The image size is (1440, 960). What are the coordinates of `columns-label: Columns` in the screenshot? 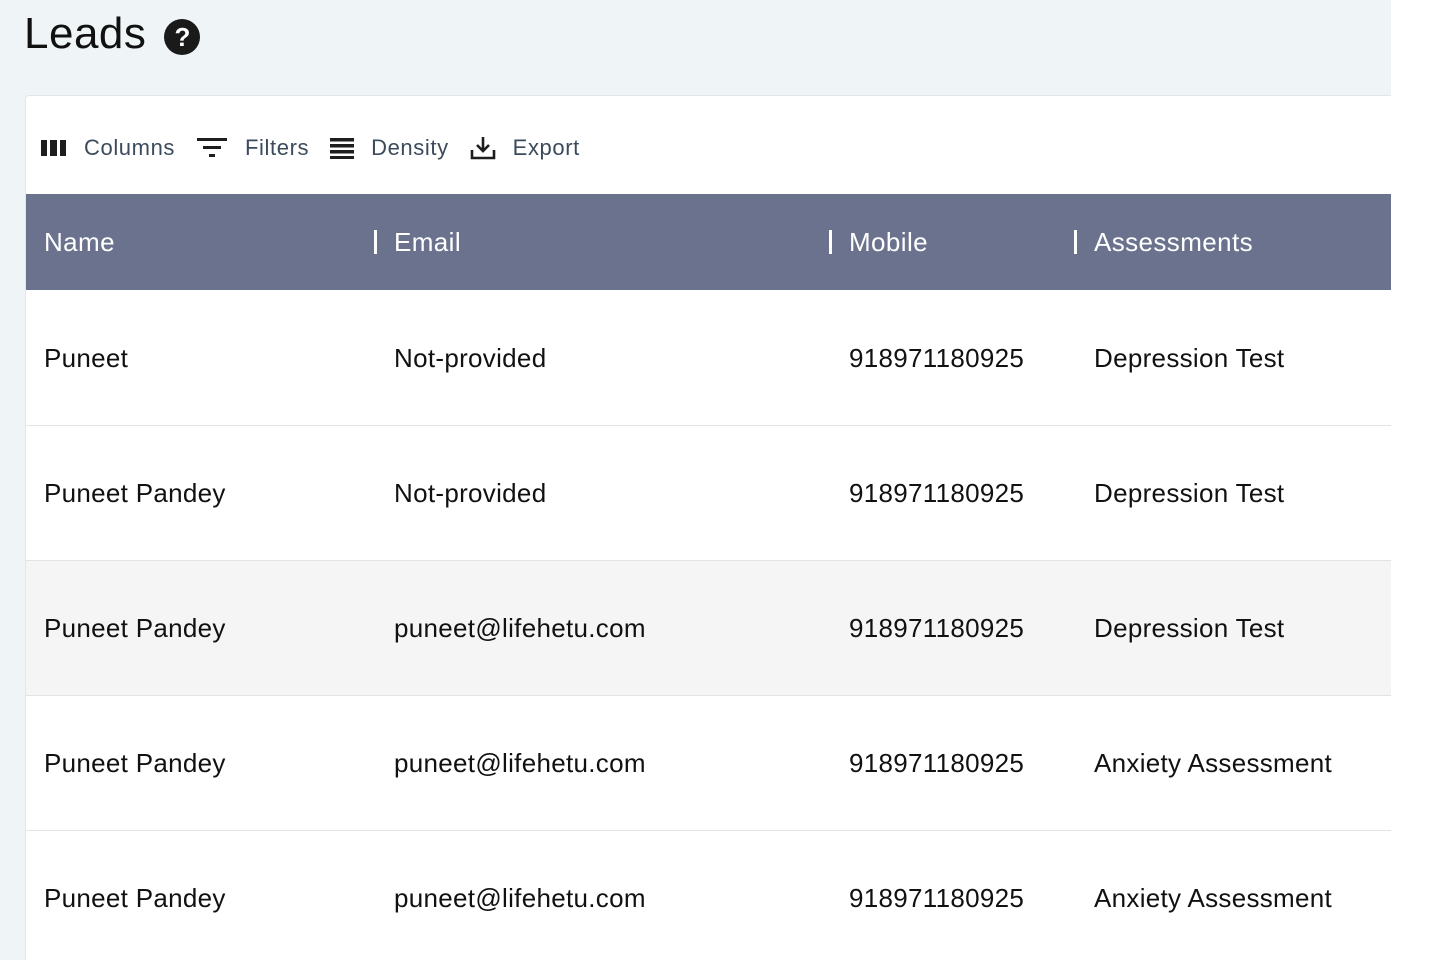 It's located at (130, 147).